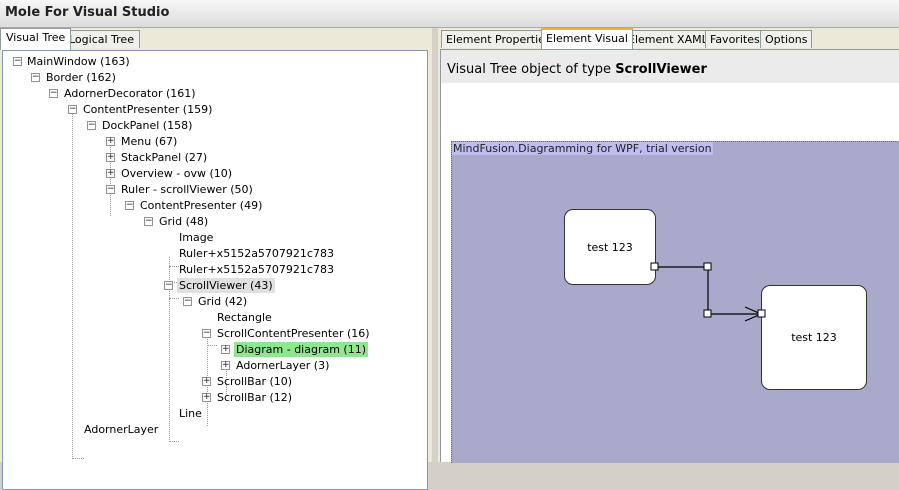 The image size is (899, 490). I want to click on tree-node: Menu (67), so click(149, 141).